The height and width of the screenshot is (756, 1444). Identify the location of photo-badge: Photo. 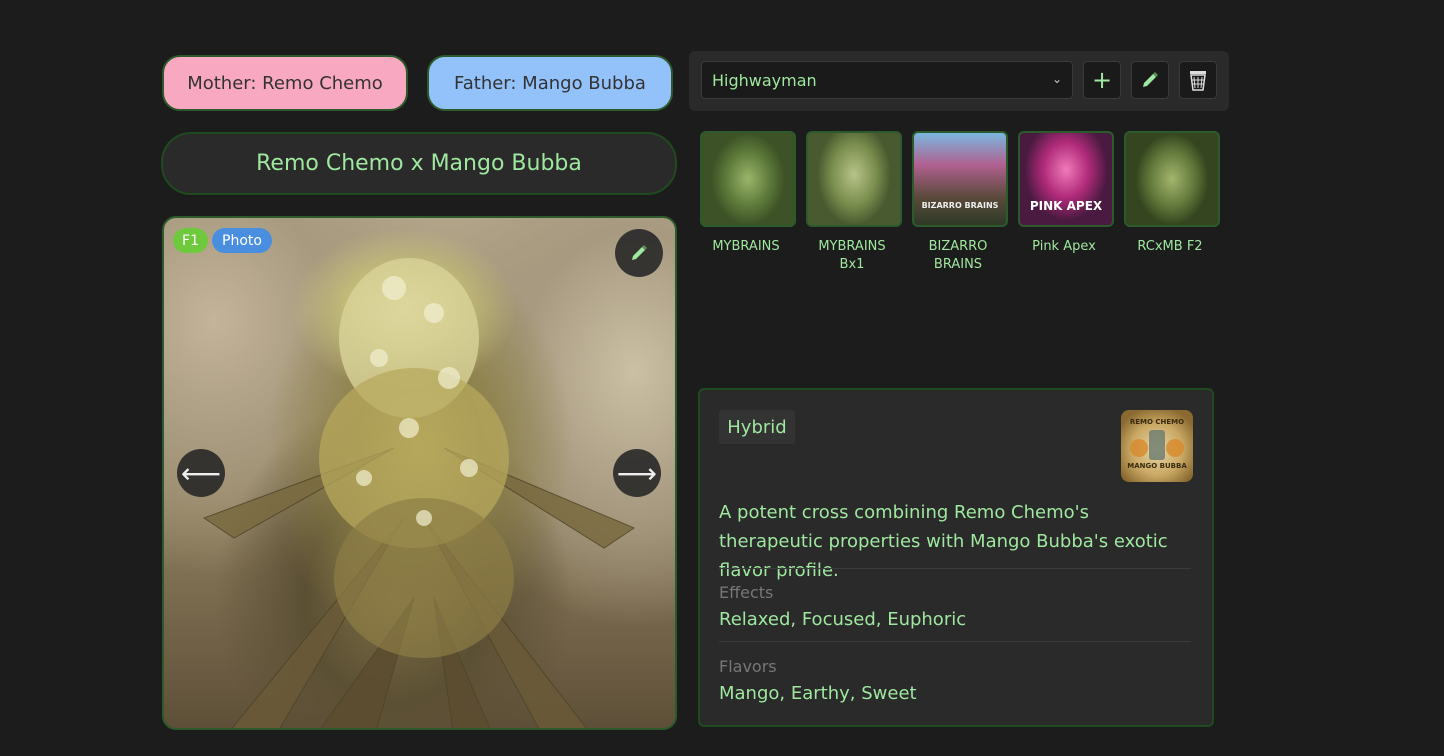
(242, 240).